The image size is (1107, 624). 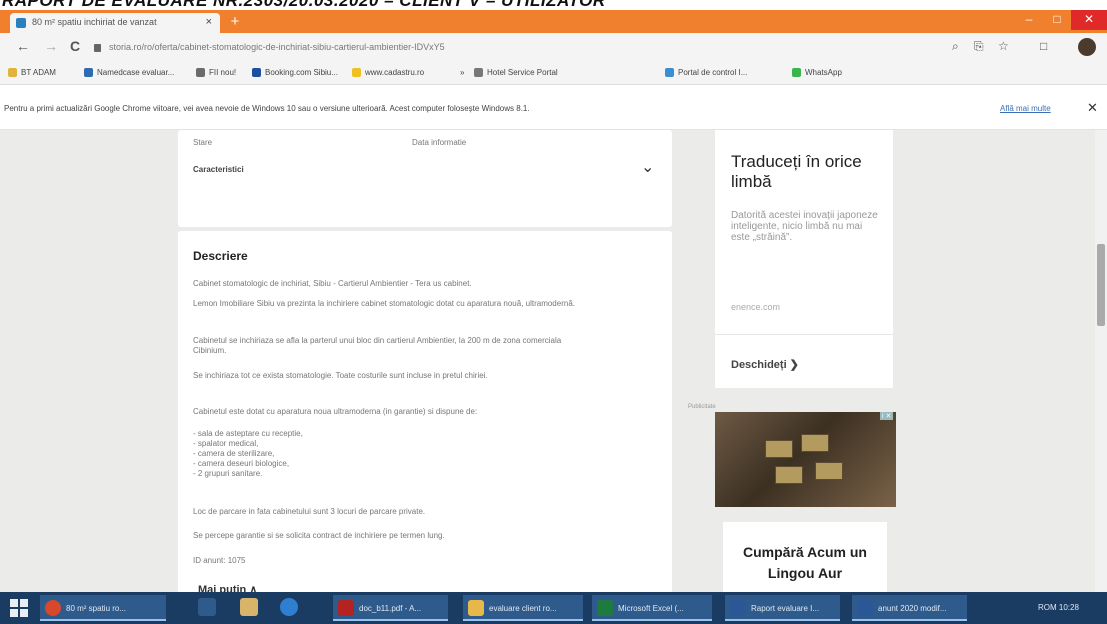 I want to click on open-button: Deschideți ❯, so click(x=765, y=364).